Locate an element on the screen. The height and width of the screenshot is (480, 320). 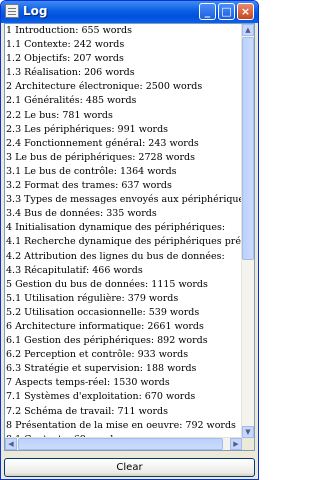
log-line: 7.2 Schéma de travail: 711 words is located at coordinates (87, 411).